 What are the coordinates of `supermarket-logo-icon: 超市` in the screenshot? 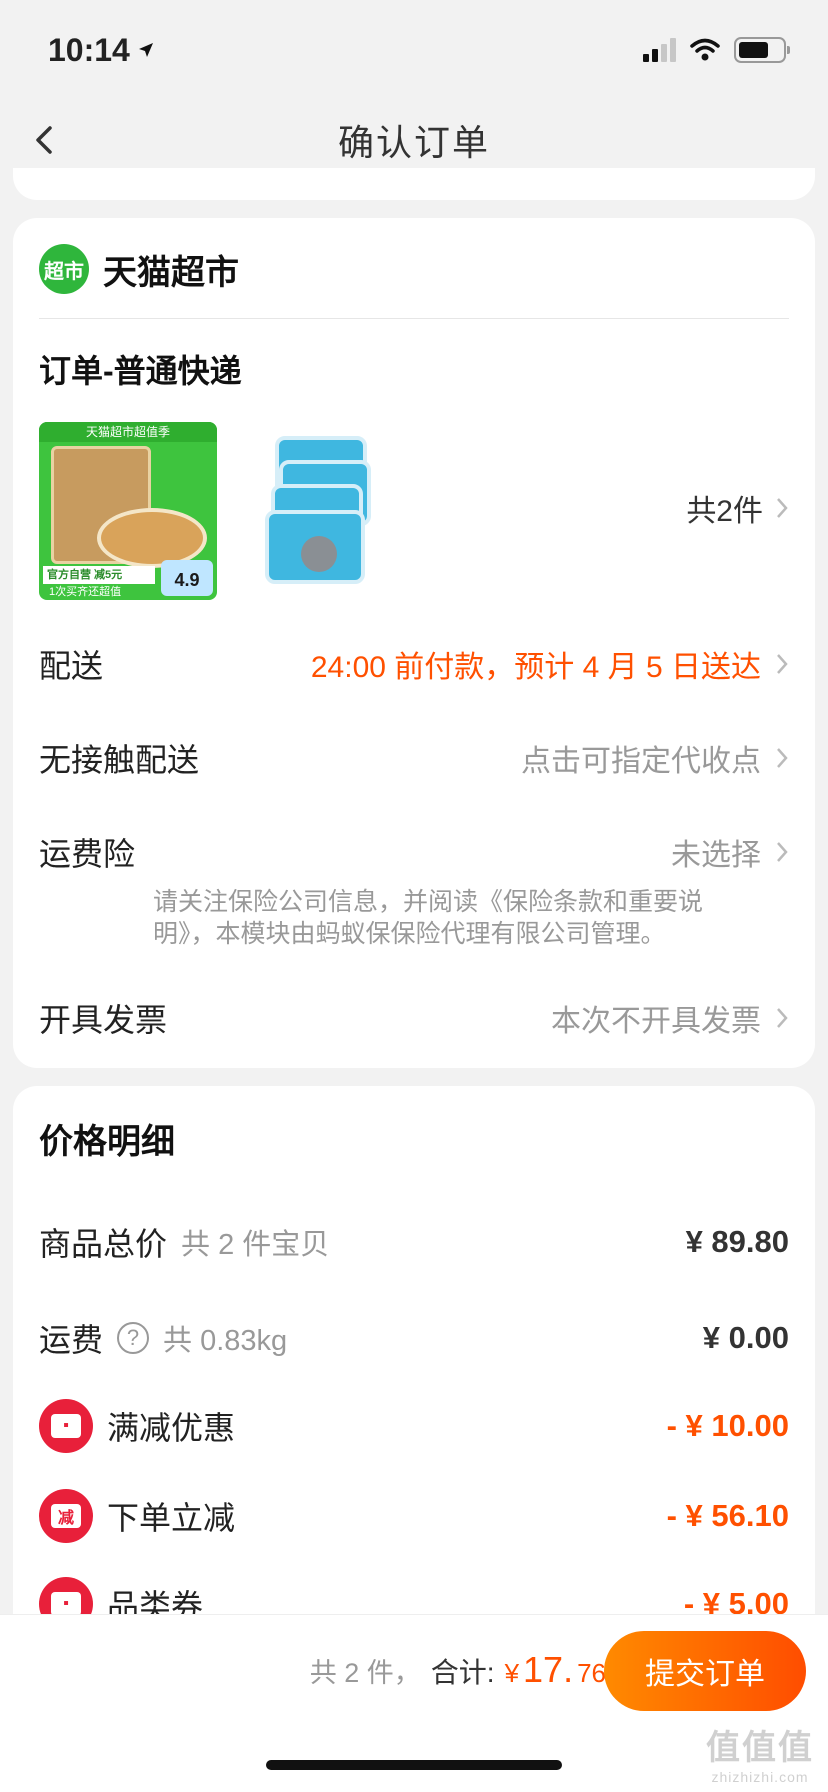 It's located at (64, 269).